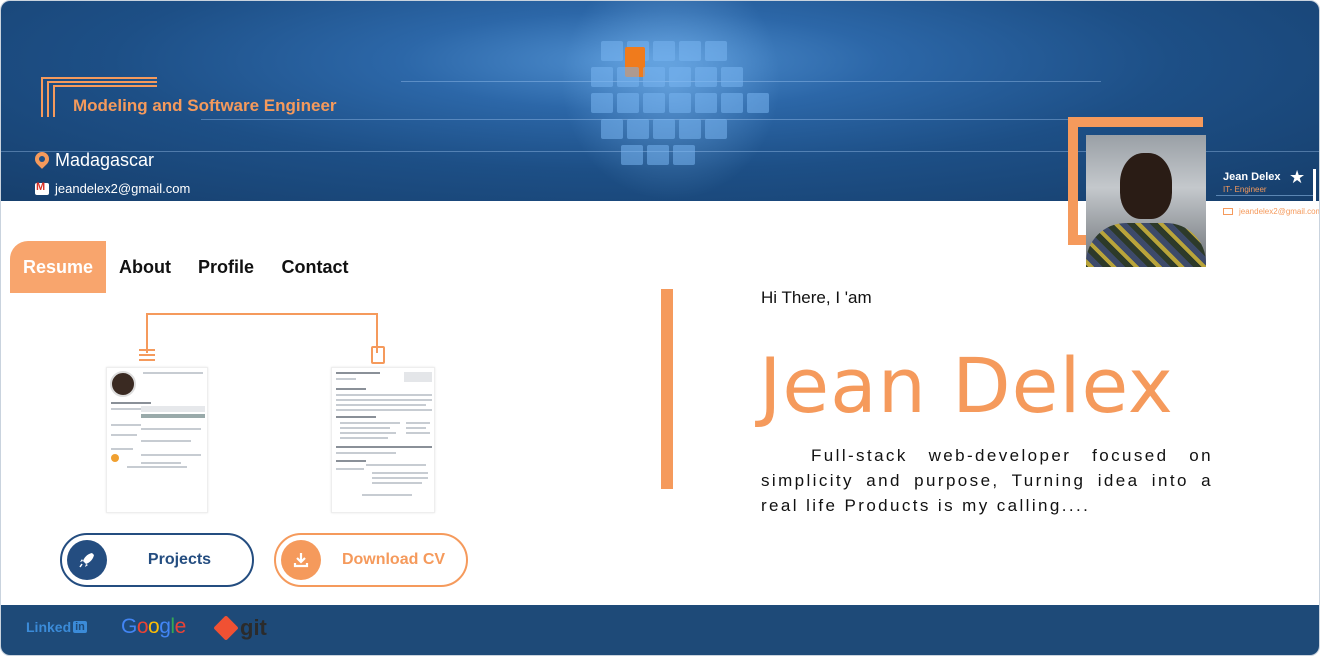 Image resolution: width=1320 pixels, height=656 pixels. I want to click on location: Madagascar, so click(94, 160).